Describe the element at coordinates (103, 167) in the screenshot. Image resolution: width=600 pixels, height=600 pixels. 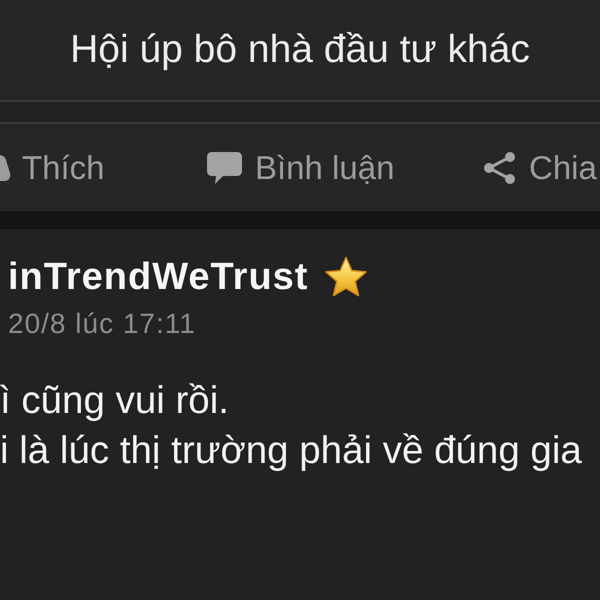
I see `like-button: Thích` at that location.